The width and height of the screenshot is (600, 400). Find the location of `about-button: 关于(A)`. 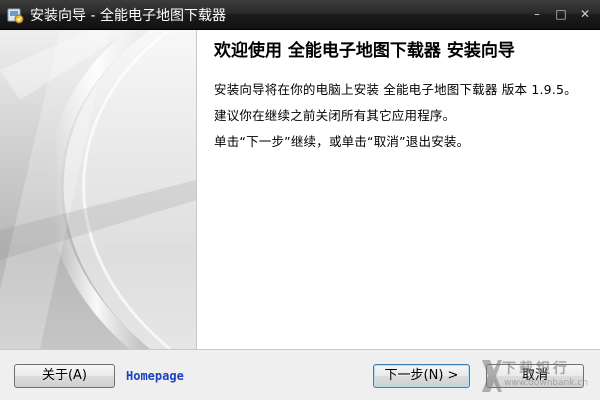

about-button: 关于(A) is located at coordinates (64, 376).